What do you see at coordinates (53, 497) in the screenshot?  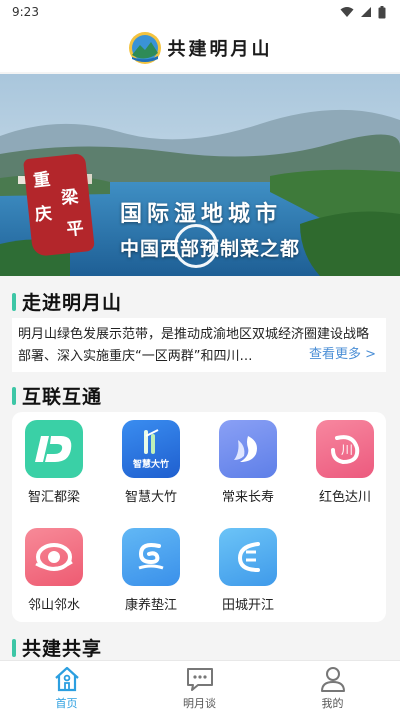 I see `grid-item-label: 智汇都梁` at bounding box center [53, 497].